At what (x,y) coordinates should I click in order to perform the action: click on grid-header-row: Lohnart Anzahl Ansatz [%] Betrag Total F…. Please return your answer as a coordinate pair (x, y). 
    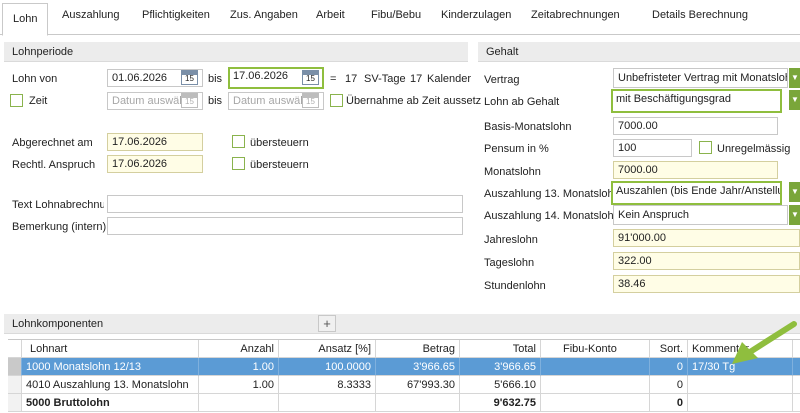
    Looking at the image, I should click on (404, 349).